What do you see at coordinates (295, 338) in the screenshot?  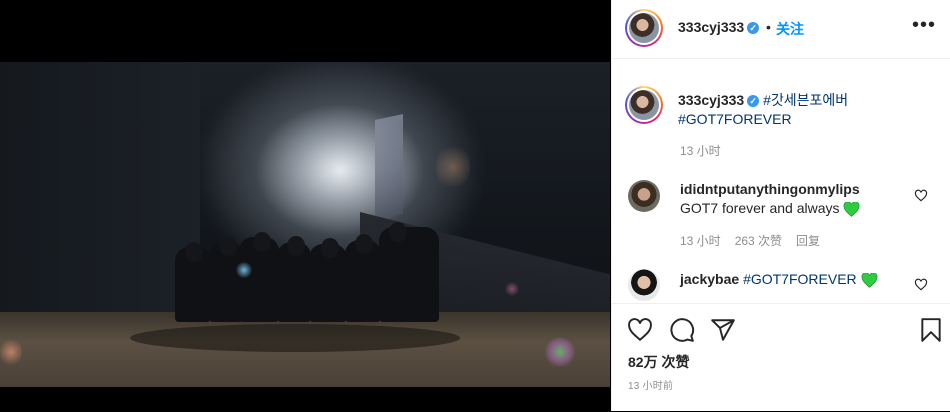 I see `floor-shadow` at bounding box center [295, 338].